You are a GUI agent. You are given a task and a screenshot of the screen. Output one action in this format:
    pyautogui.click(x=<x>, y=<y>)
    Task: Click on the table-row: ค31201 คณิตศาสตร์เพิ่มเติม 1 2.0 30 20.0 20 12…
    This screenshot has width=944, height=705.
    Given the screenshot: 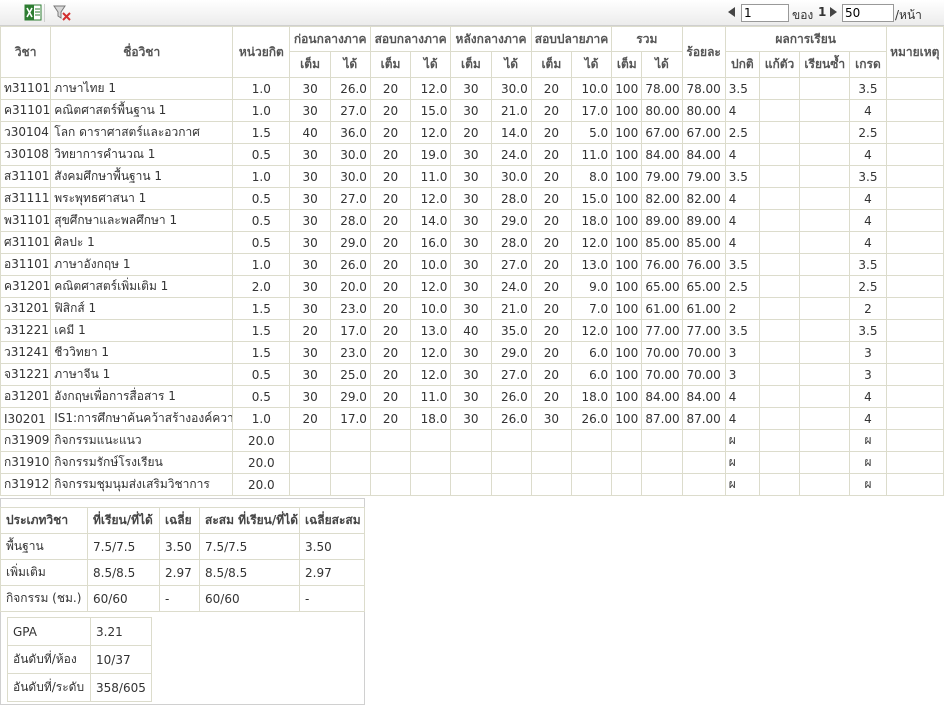 What is the action you would take?
    pyautogui.click(x=472, y=286)
    